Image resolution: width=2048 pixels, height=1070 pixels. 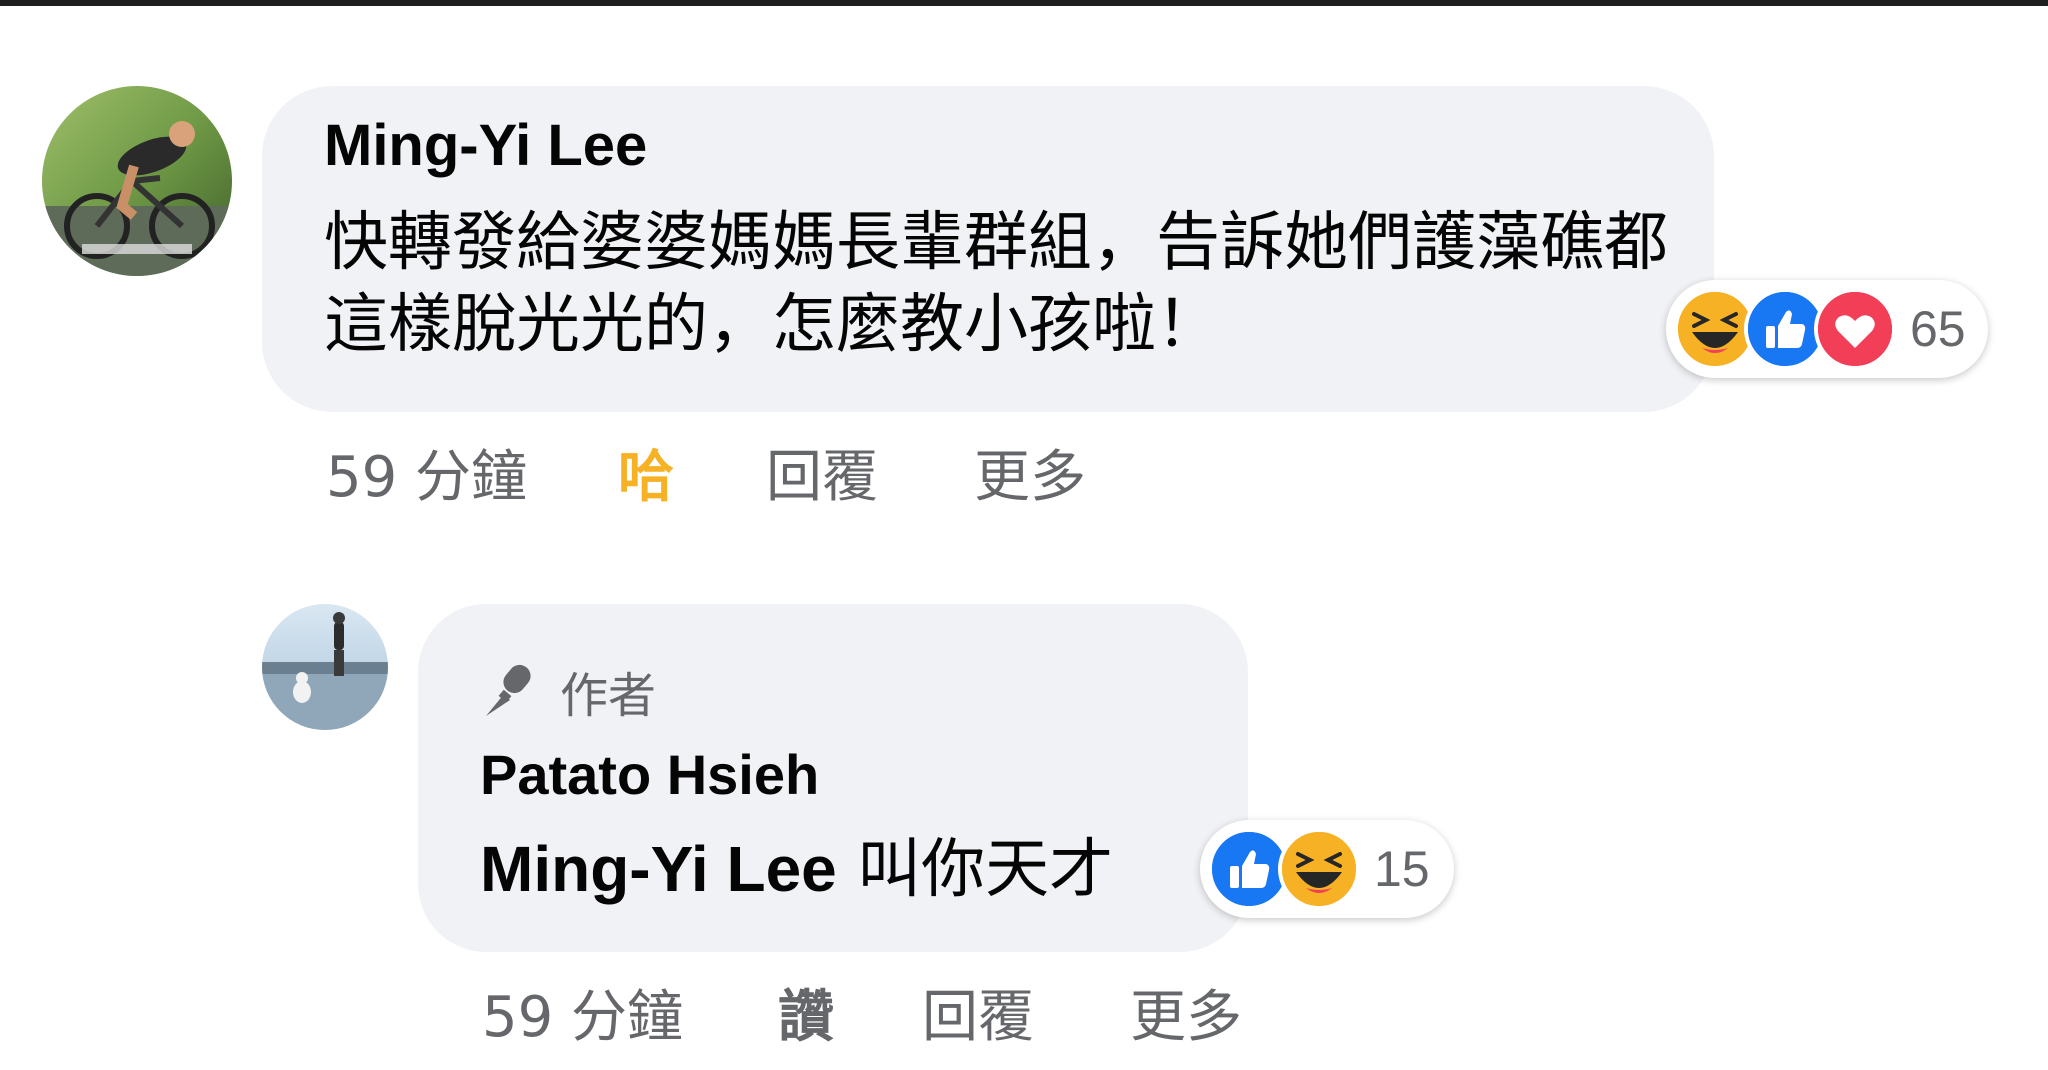 What do you see at coordinates (1024, 3) in the screenshot?
I see `top-edge-bar` at bounding box center [1024, 3].